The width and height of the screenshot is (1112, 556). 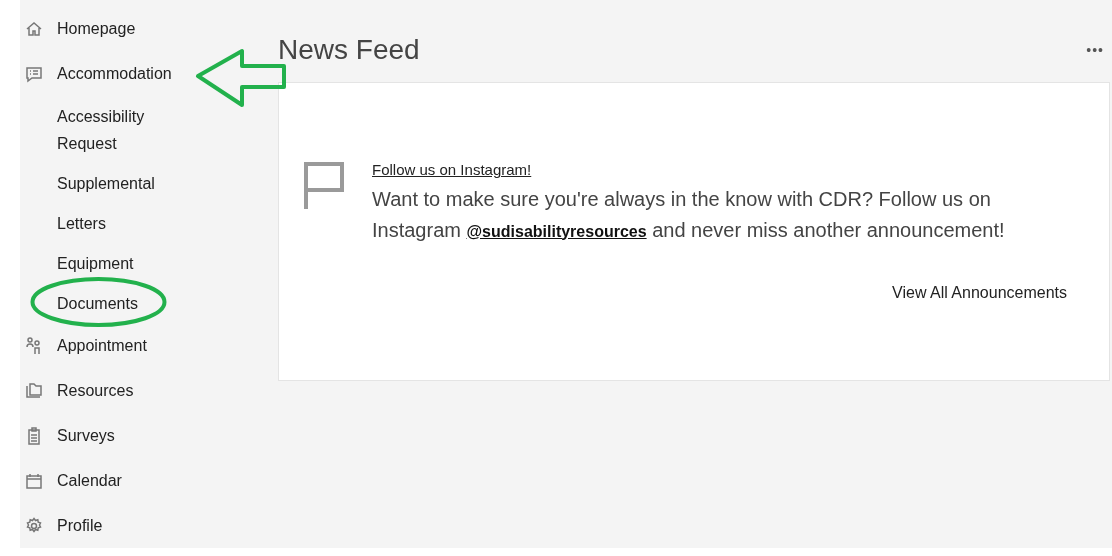 I want to click on sidebar-item: Calendar, so click(x=71, y=480).